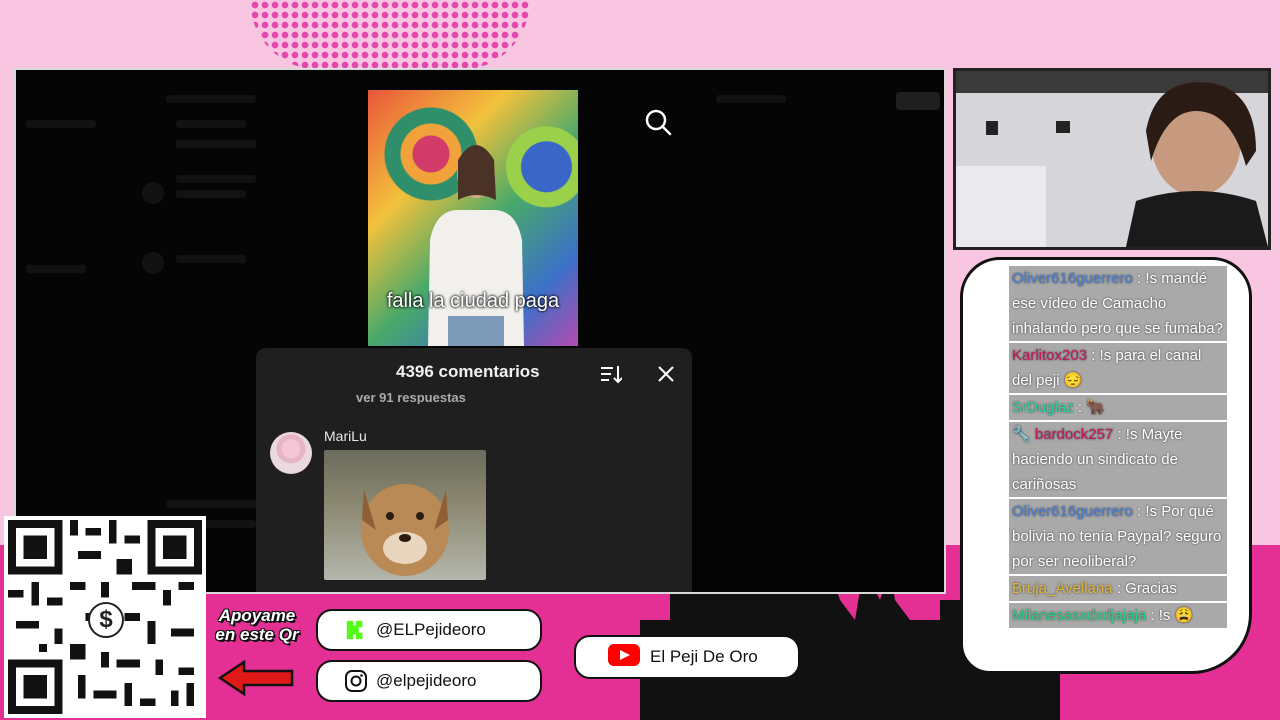 This screenshot has height=720, width=1280. I want to click on kick-icon, so click(356, 630).